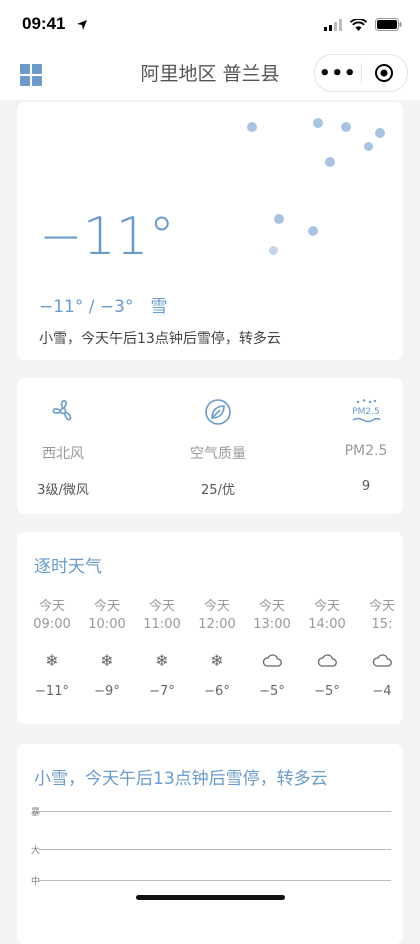  Describe the element at coordinates (217, 648) in the screenshot. I see `hourly-item: 今天 12:00 ❄ −6°` at that location.